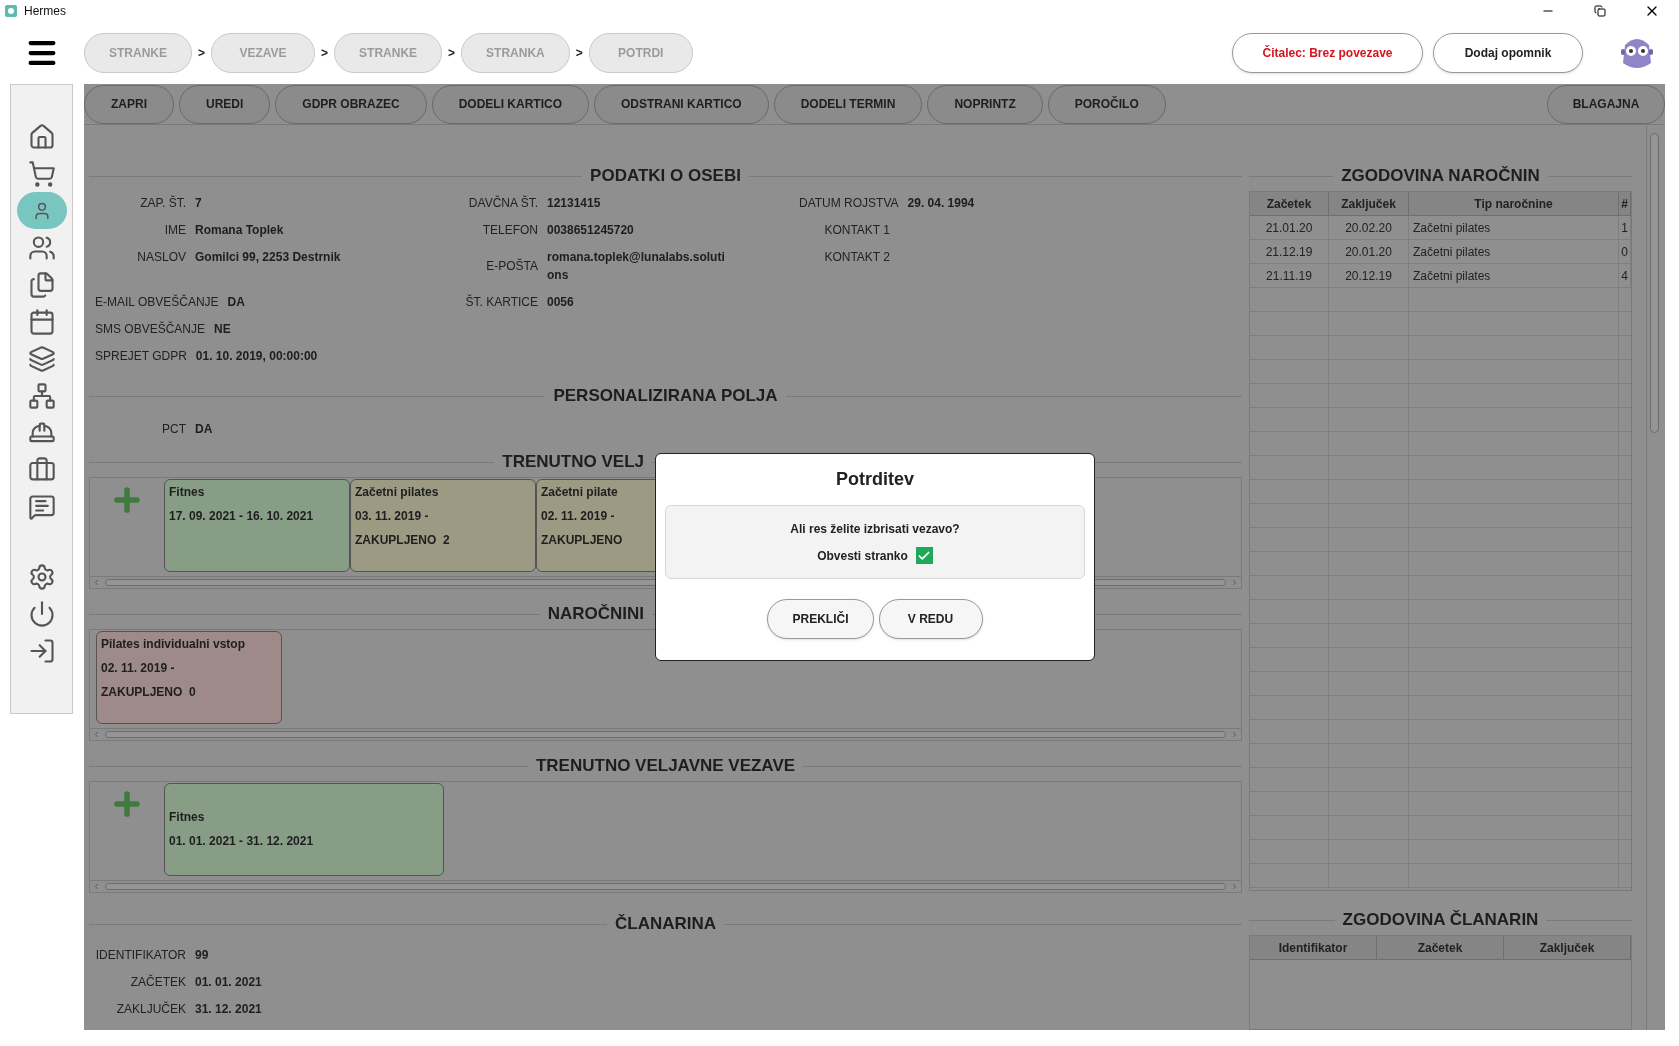 The height and width of the screenshot is (1046, 1679). What do you see at coordinates (1514, 203) in the screenshot?
I see `column-header: Tip naročnine` at bounding box center [1514, 203].